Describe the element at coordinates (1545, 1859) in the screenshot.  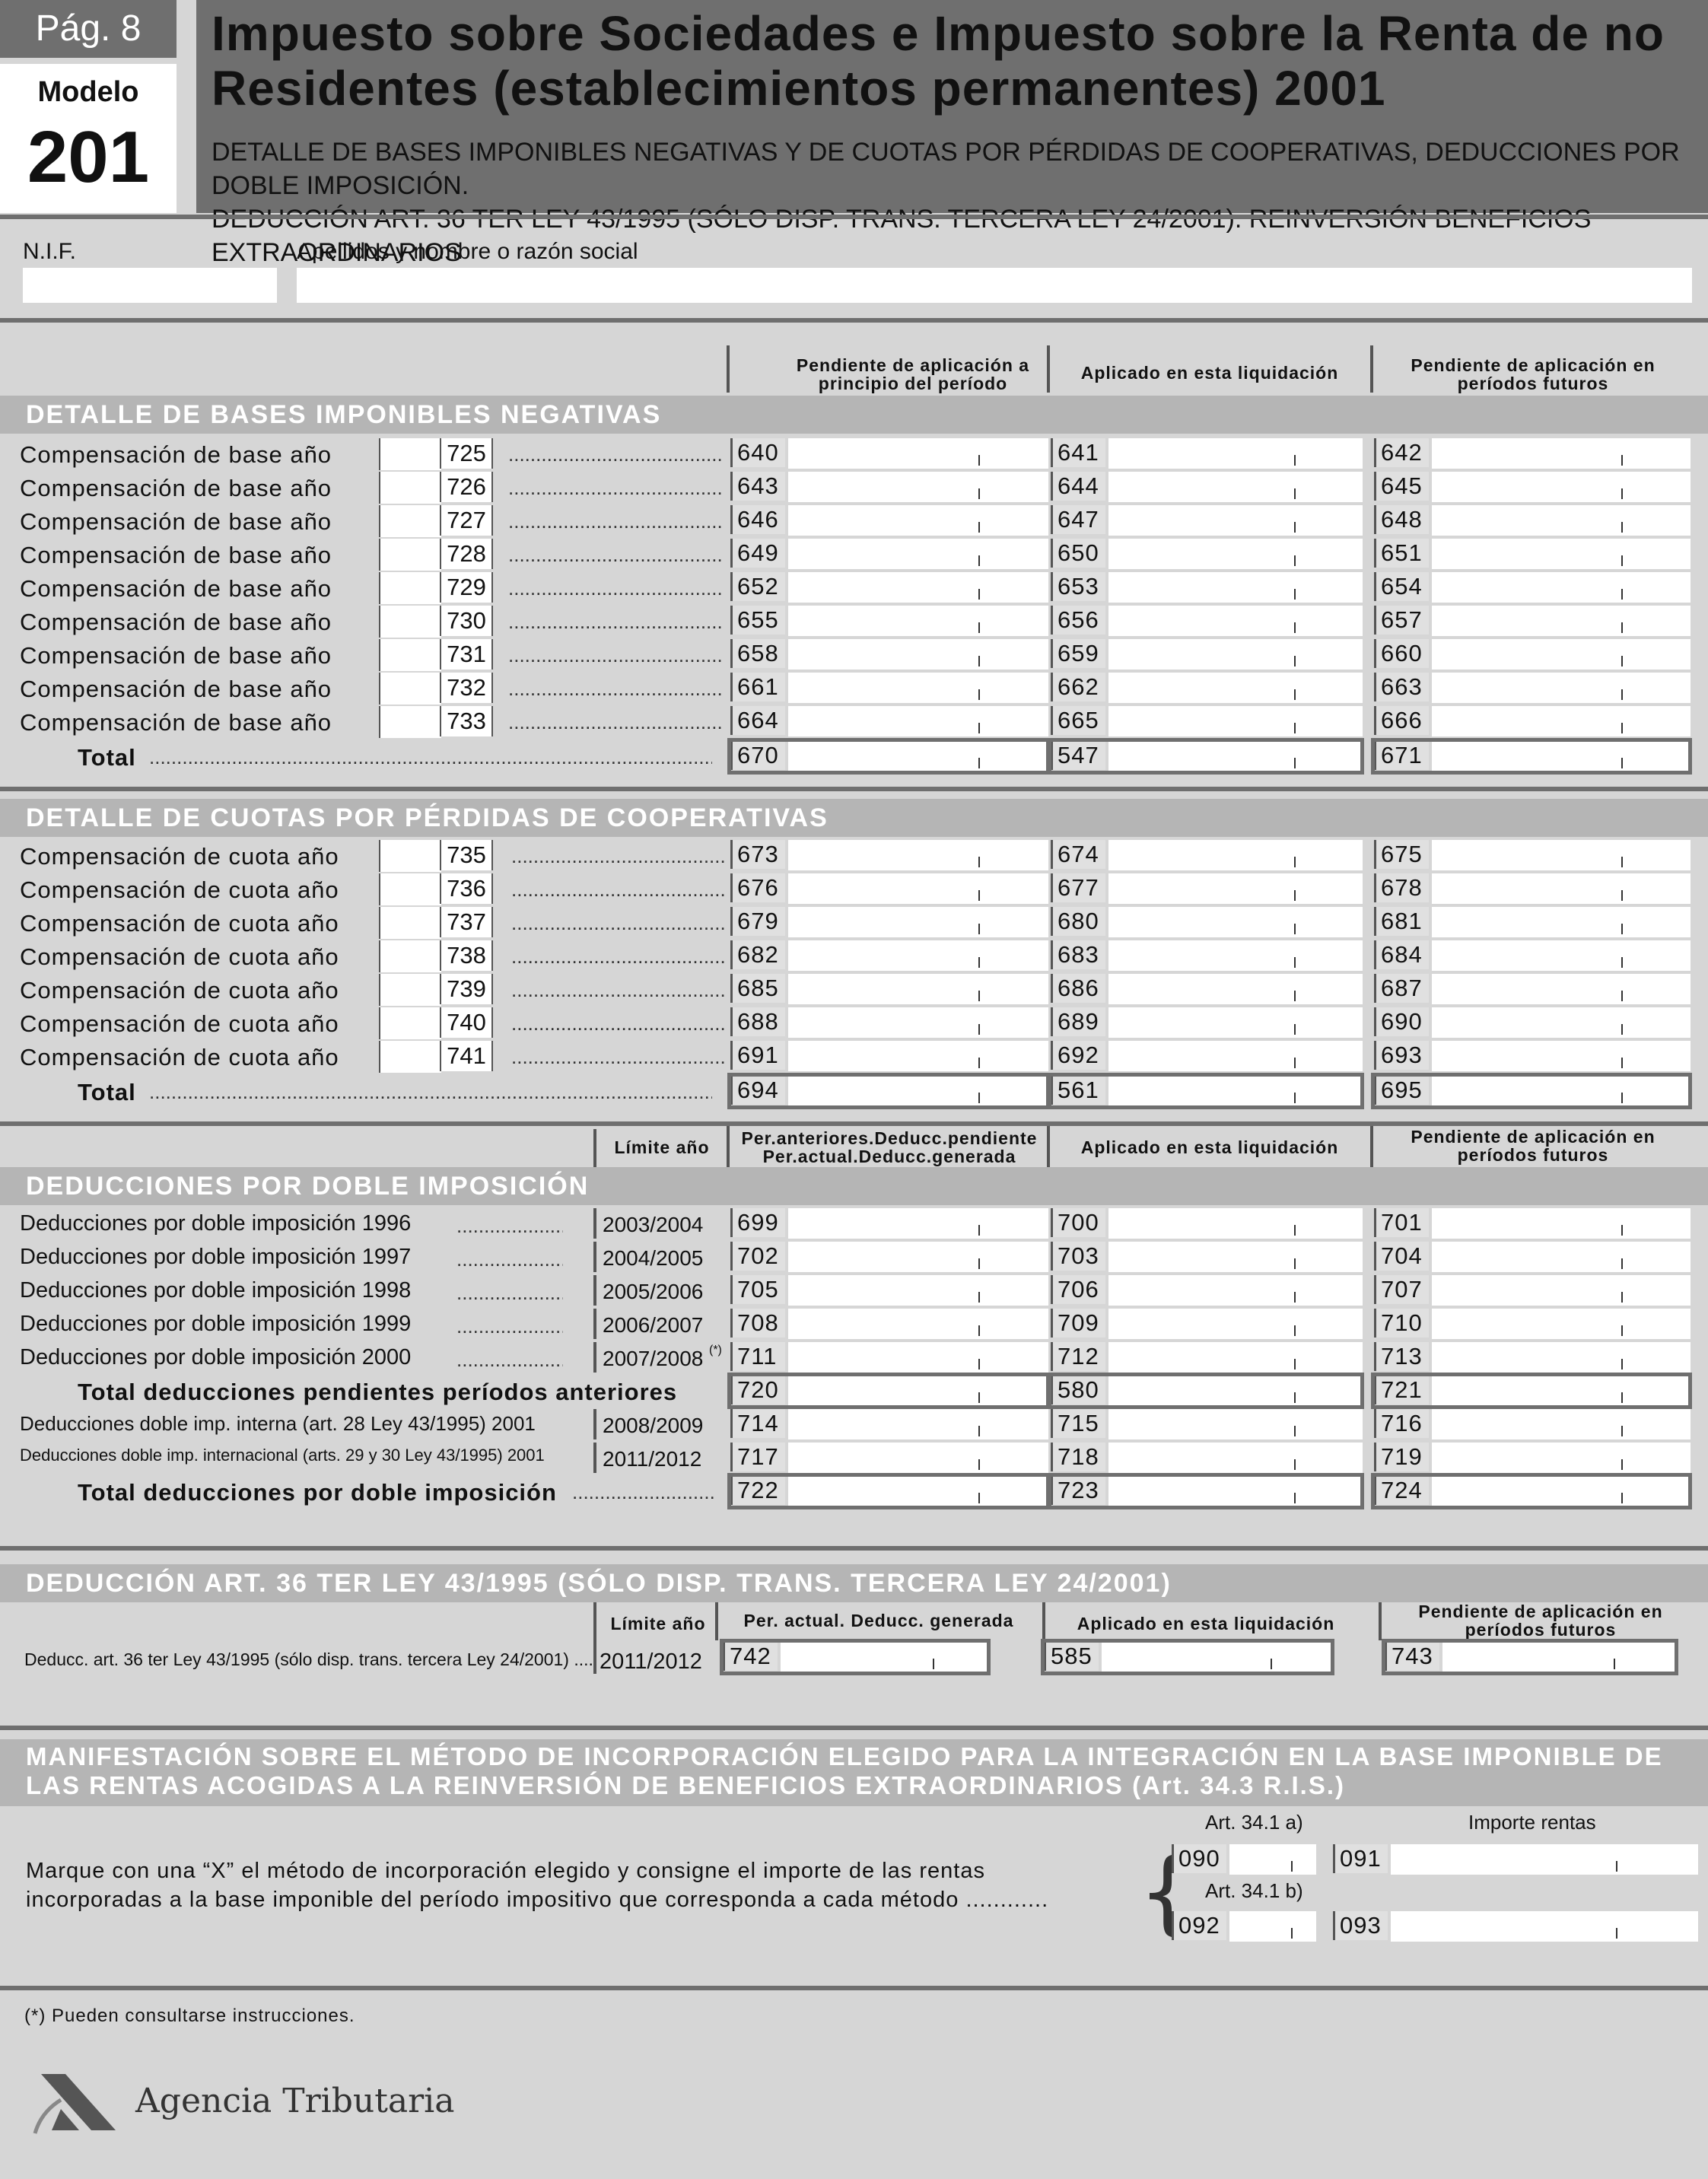
I see `manif-field-2-input` at that location.